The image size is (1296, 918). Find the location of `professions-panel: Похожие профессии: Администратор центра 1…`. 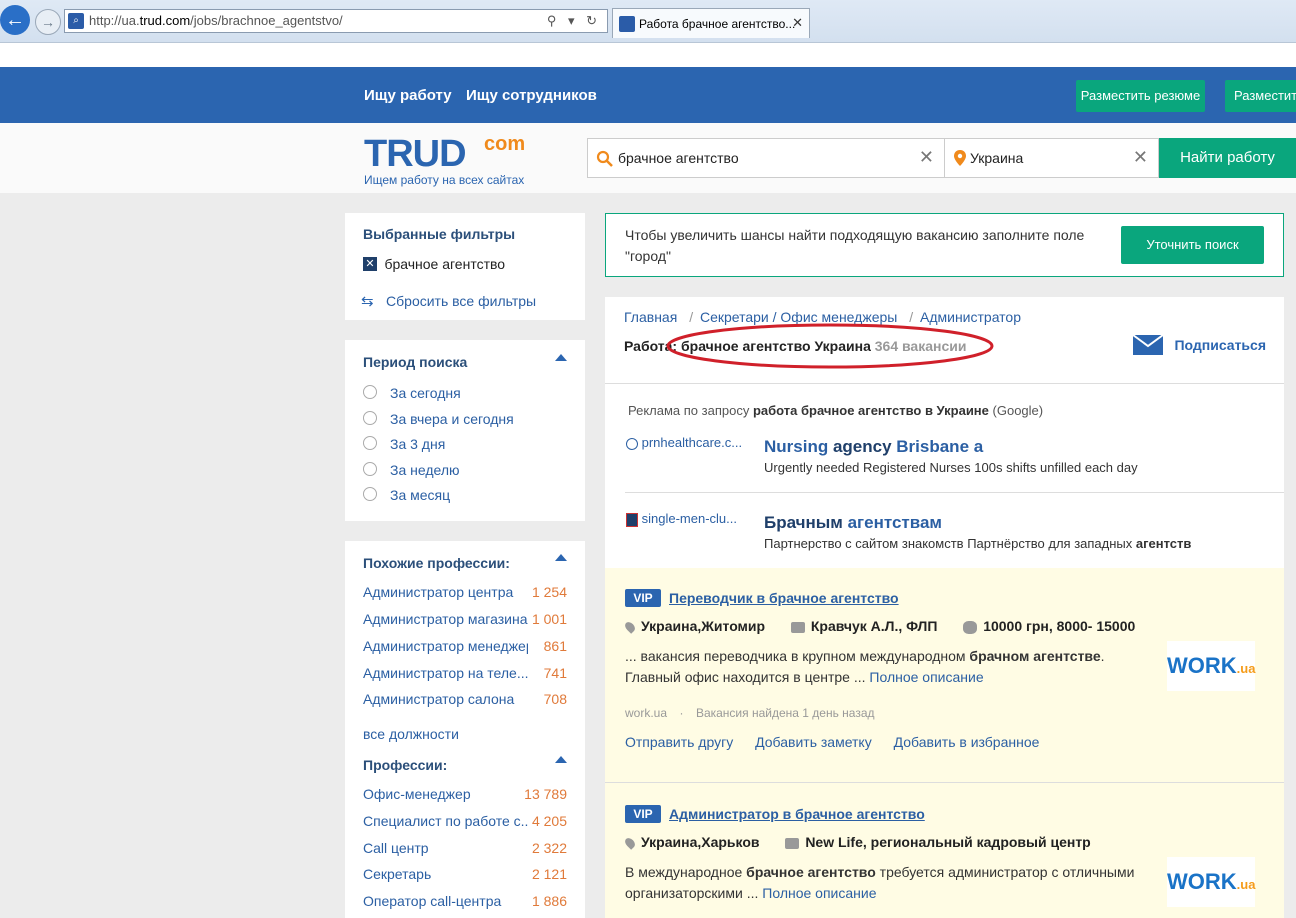

professions-panel: Похожие профессии: Администратор центра 1… is located at coordinates (465, 729).